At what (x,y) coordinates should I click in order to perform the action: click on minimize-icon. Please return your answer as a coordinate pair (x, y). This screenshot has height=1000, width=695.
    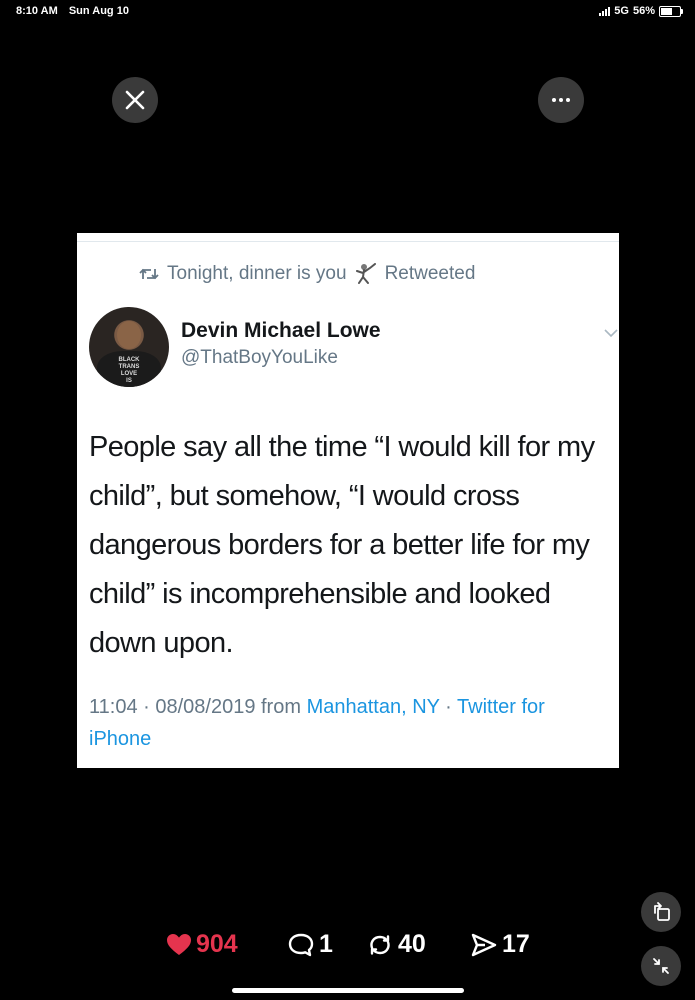
    Looking at the image, I should click on (661, 966).